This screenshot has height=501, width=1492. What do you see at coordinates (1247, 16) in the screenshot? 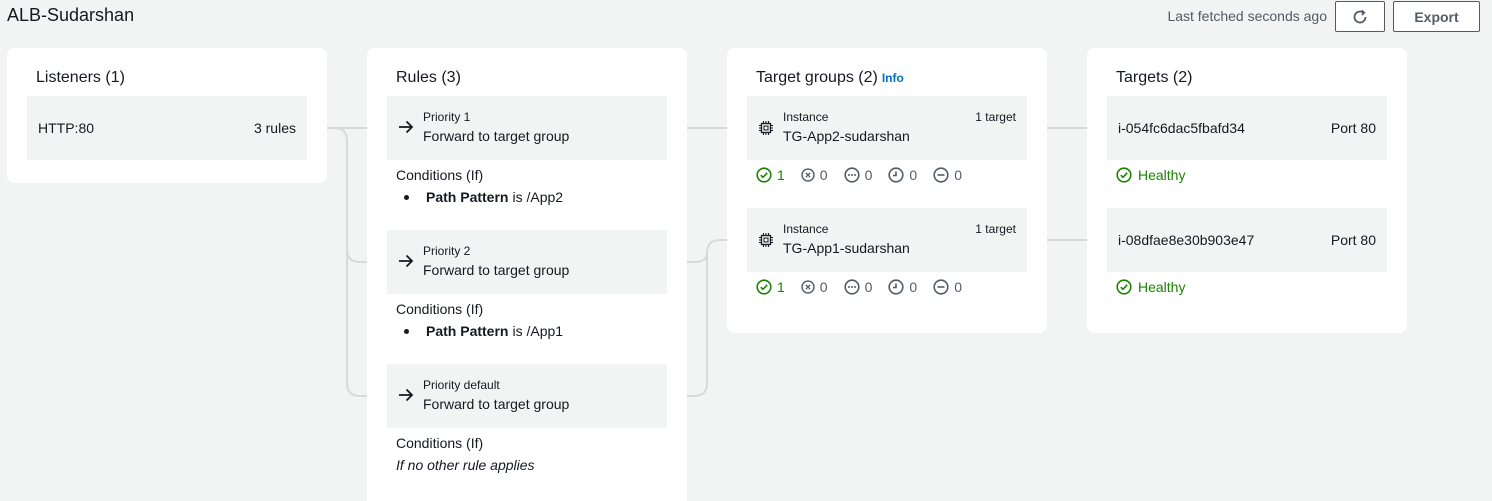
I see `last-fetched-text: Last fetched seconds ago` at bounding box center [1247, 16].